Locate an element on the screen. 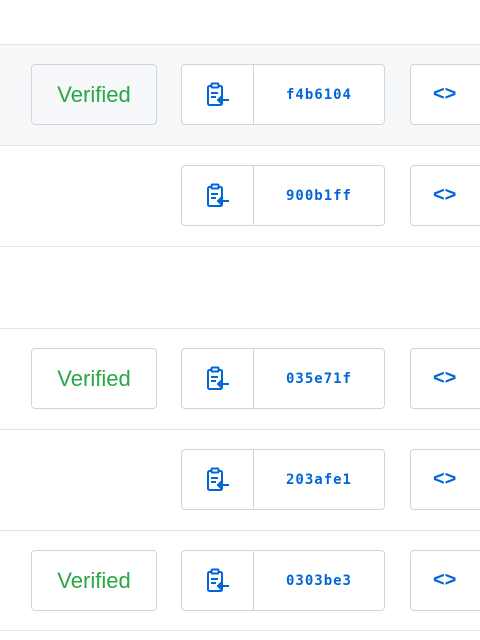  sha-button-group: 203afe1 is located at coordinates (283, 479).